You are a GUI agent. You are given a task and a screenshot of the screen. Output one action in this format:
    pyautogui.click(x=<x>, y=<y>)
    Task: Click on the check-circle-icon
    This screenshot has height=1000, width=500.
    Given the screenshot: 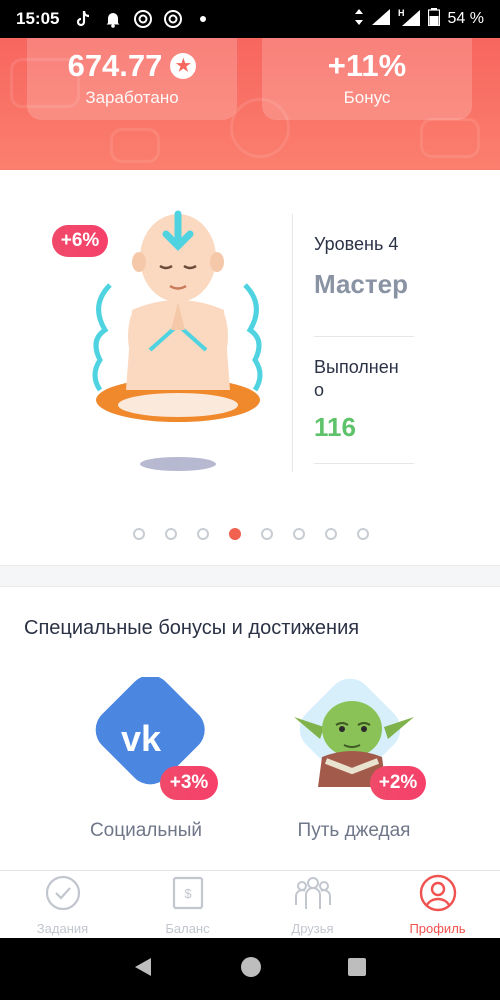 What is the action you would take?
    pyautogui.click(x=63, y=893)
    